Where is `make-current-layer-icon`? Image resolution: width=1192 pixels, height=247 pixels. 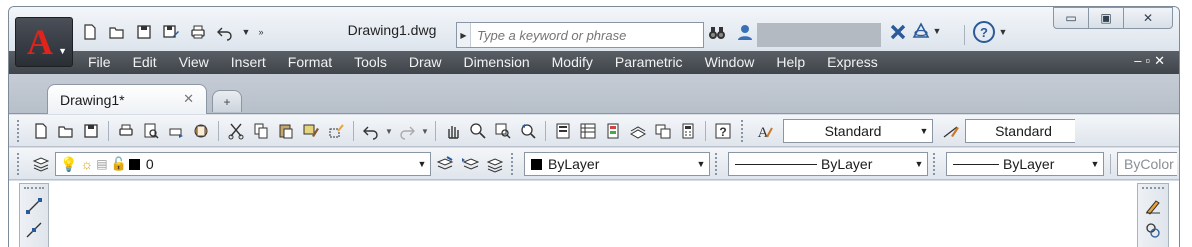 make-current-layer-icon is located at coordinates (445, 164).